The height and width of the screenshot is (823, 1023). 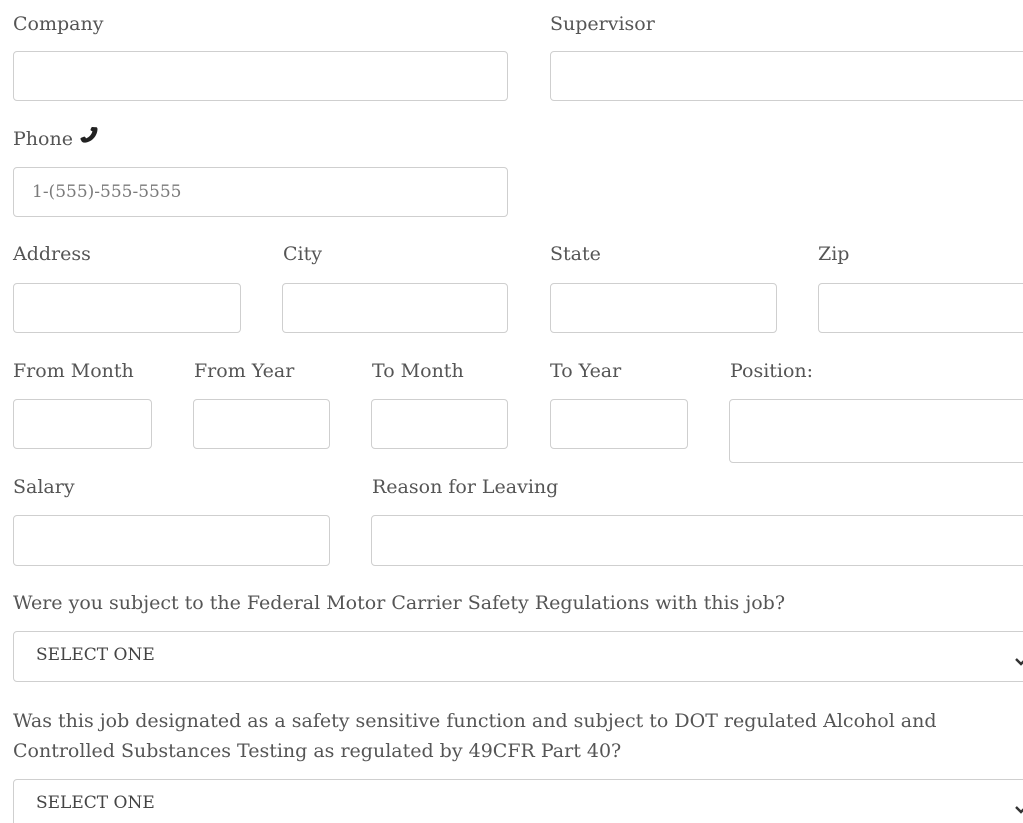 I want to click on dot-select-value: SELECT ONE, so click(x=95, y=803).